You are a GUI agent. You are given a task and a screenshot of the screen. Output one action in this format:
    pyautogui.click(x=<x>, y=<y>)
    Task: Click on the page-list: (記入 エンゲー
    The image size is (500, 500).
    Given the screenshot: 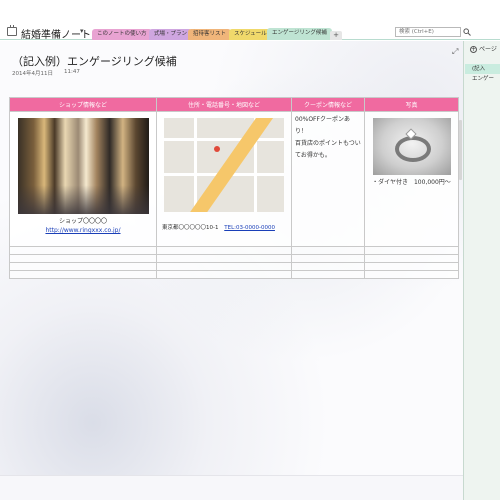 What is the action you would take?
    pyautogui.click(x=482, y=74)
    